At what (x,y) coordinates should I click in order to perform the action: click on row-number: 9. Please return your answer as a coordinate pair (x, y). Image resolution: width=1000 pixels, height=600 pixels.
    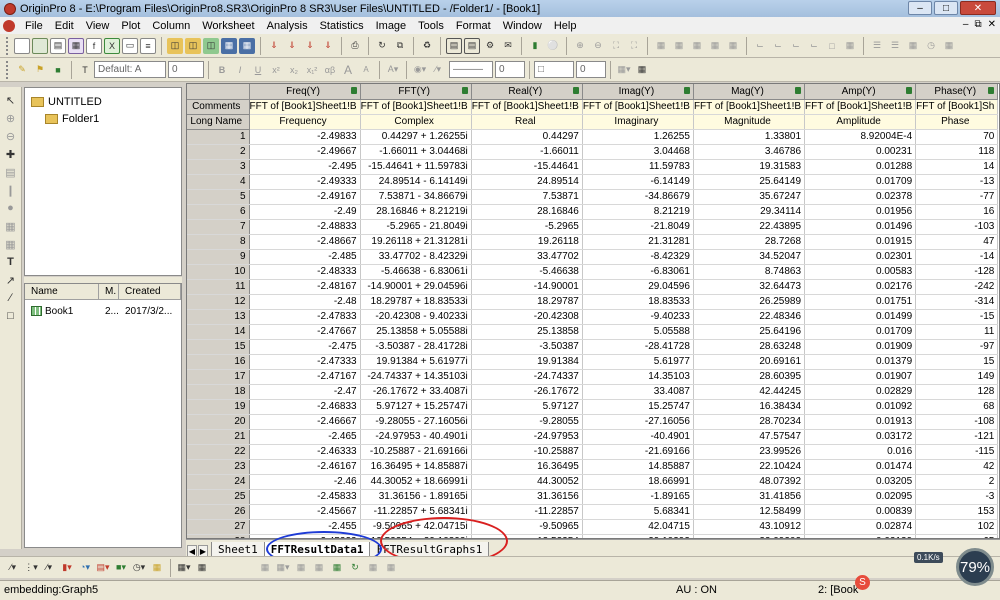
    Looking at the image, I should click on (218, 257).